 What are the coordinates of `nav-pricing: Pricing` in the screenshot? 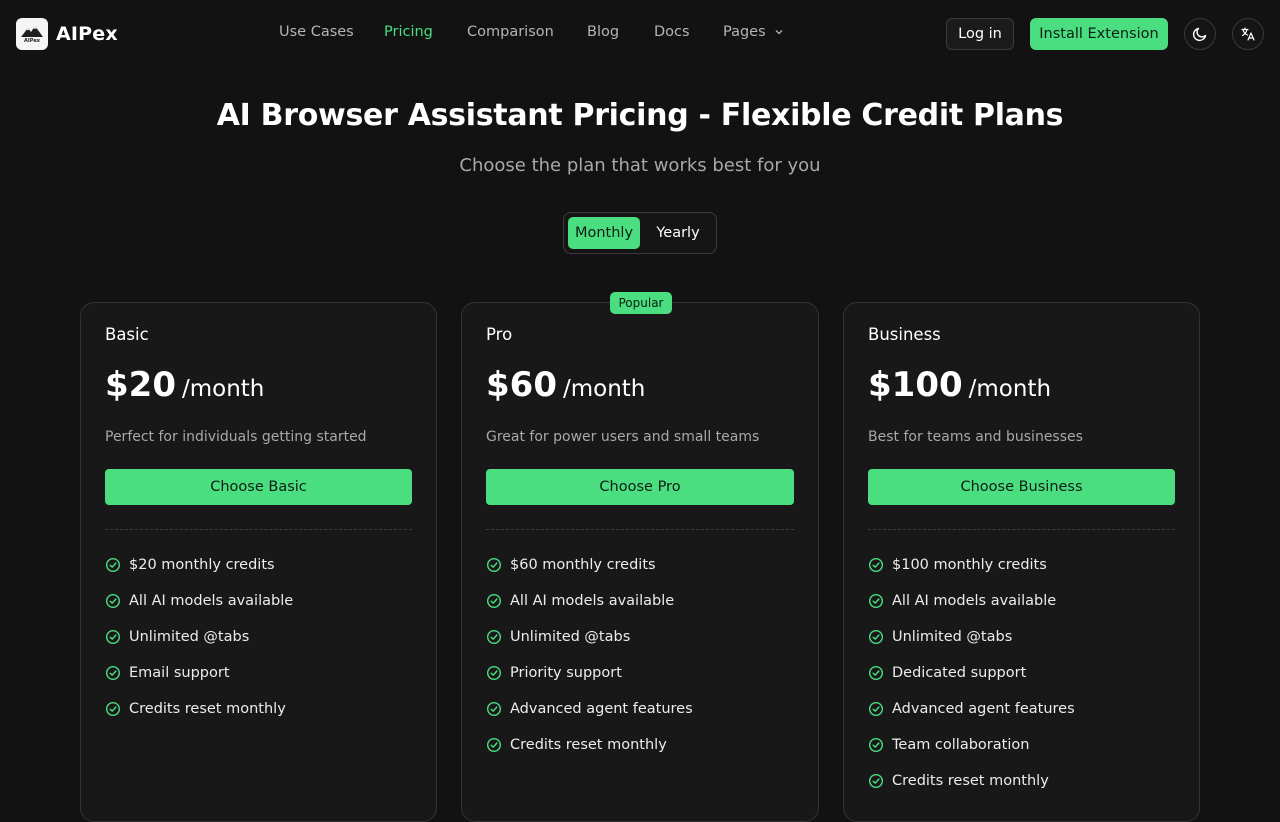 It's located at (408, 32).